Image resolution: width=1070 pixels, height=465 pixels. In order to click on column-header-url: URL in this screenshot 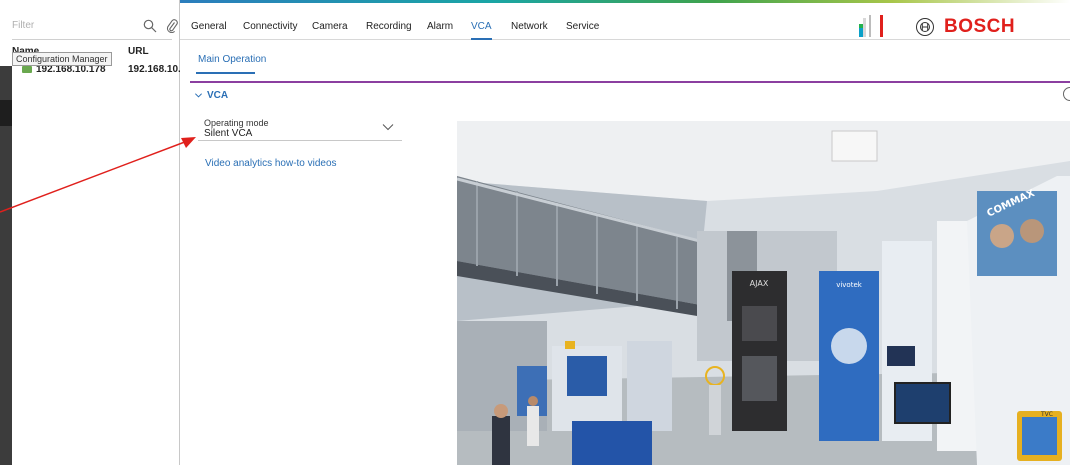, I will do `click(138, 51)`.